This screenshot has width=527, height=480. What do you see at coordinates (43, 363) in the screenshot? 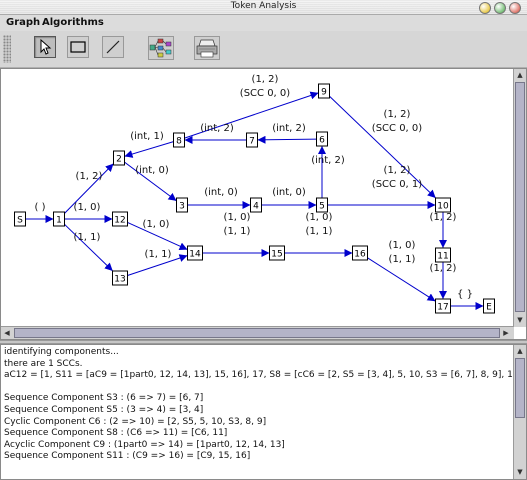
I see `log-line: there are 1 SCCs.` at bounding box center [43, 363].